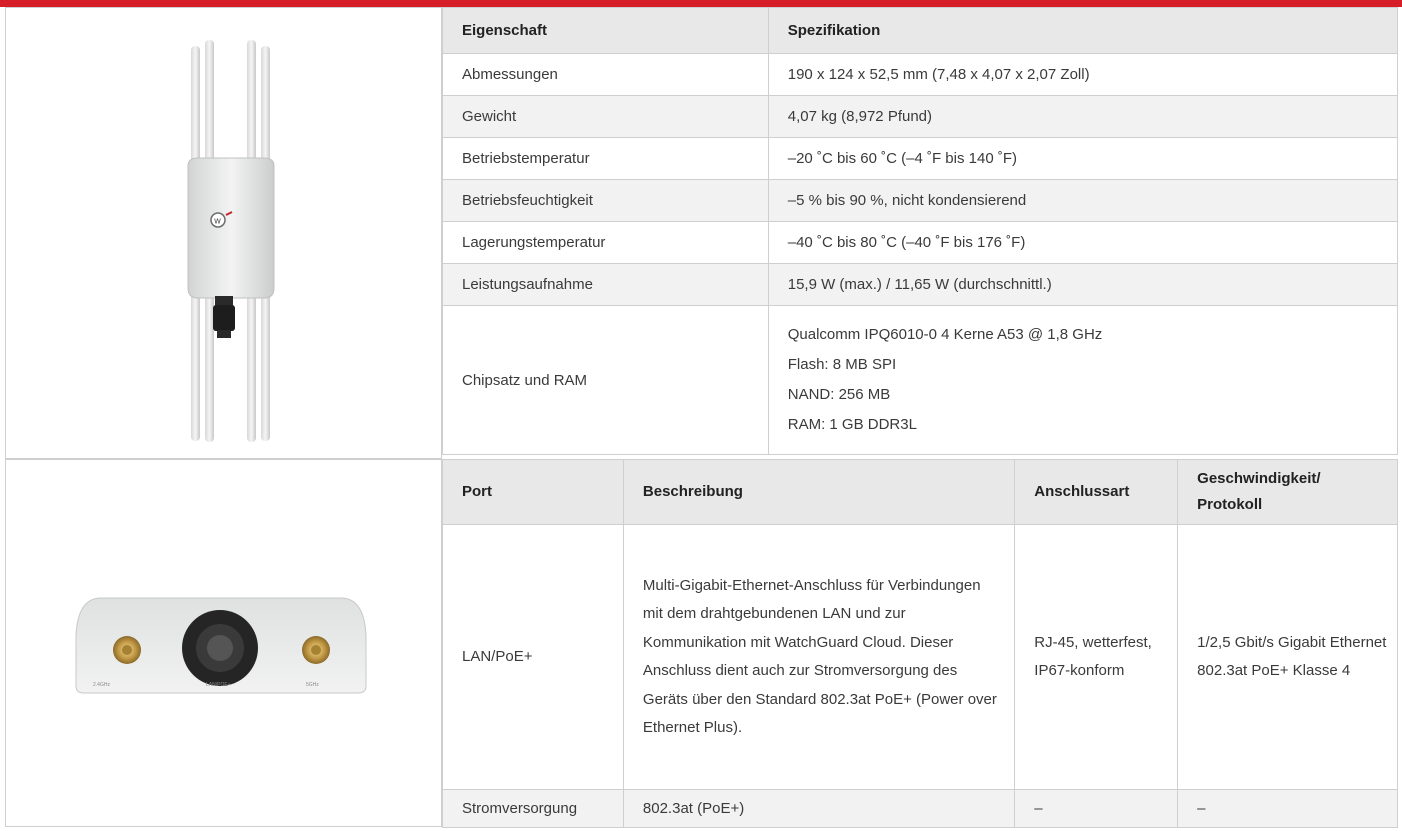 This screenshot has height=831, width=1402. What do you see at coordinates (945, 334) in the screenshot?
I see `chipset-line: Qualcomm IPQ6010-0 4 Kerne A53 @ 1,8 GHz` at bounding box center [945, 334].